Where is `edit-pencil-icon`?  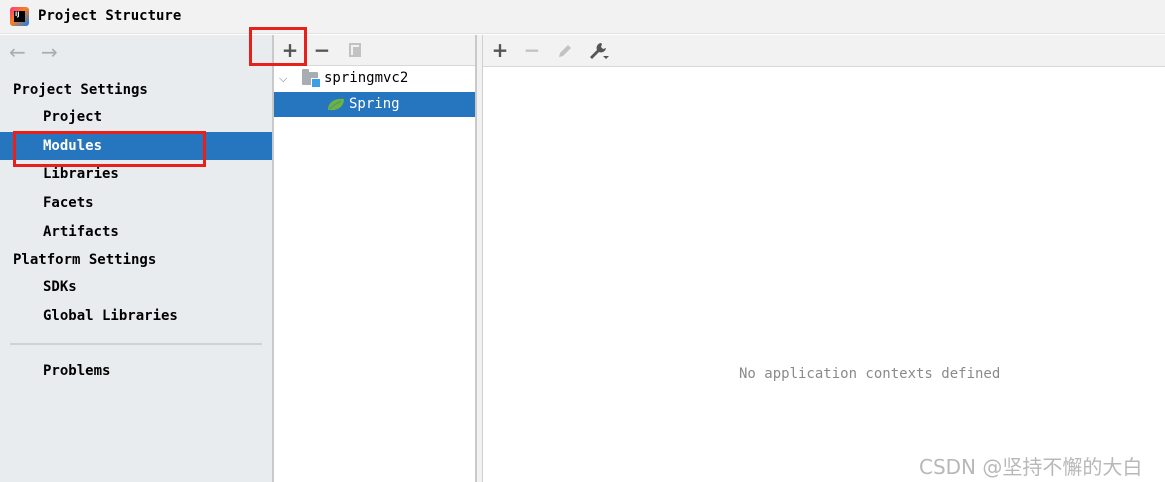
edit-pencil-icon is located at coordinates (565, 51).